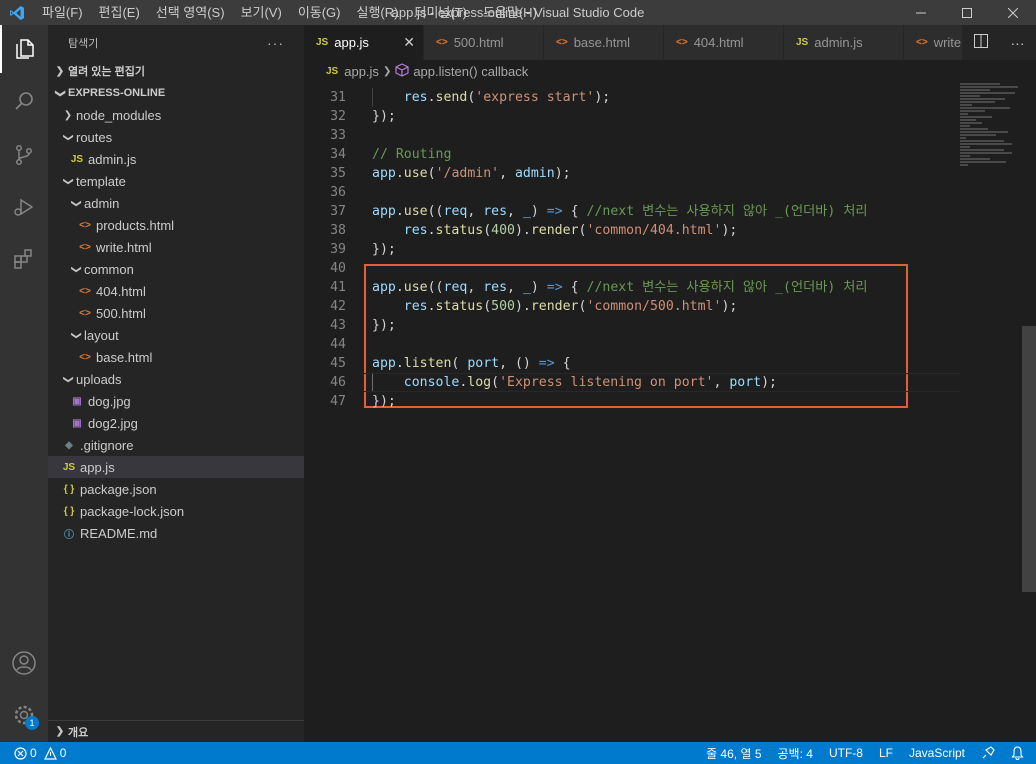  I want to click on menu-item: 실행(R), so click(378, 12).